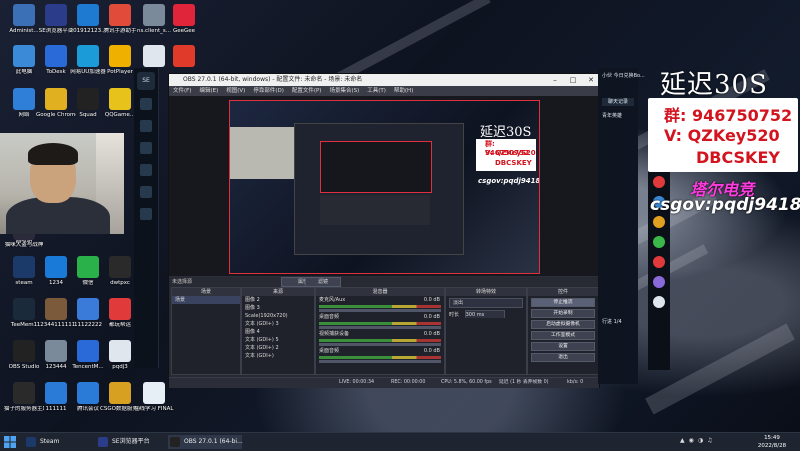 The width and height of the screenshot is (800, 451). Describe the element at coordinates (184, 26) in the screenshot. I see `desktop-icon: GeeGee` at that location.